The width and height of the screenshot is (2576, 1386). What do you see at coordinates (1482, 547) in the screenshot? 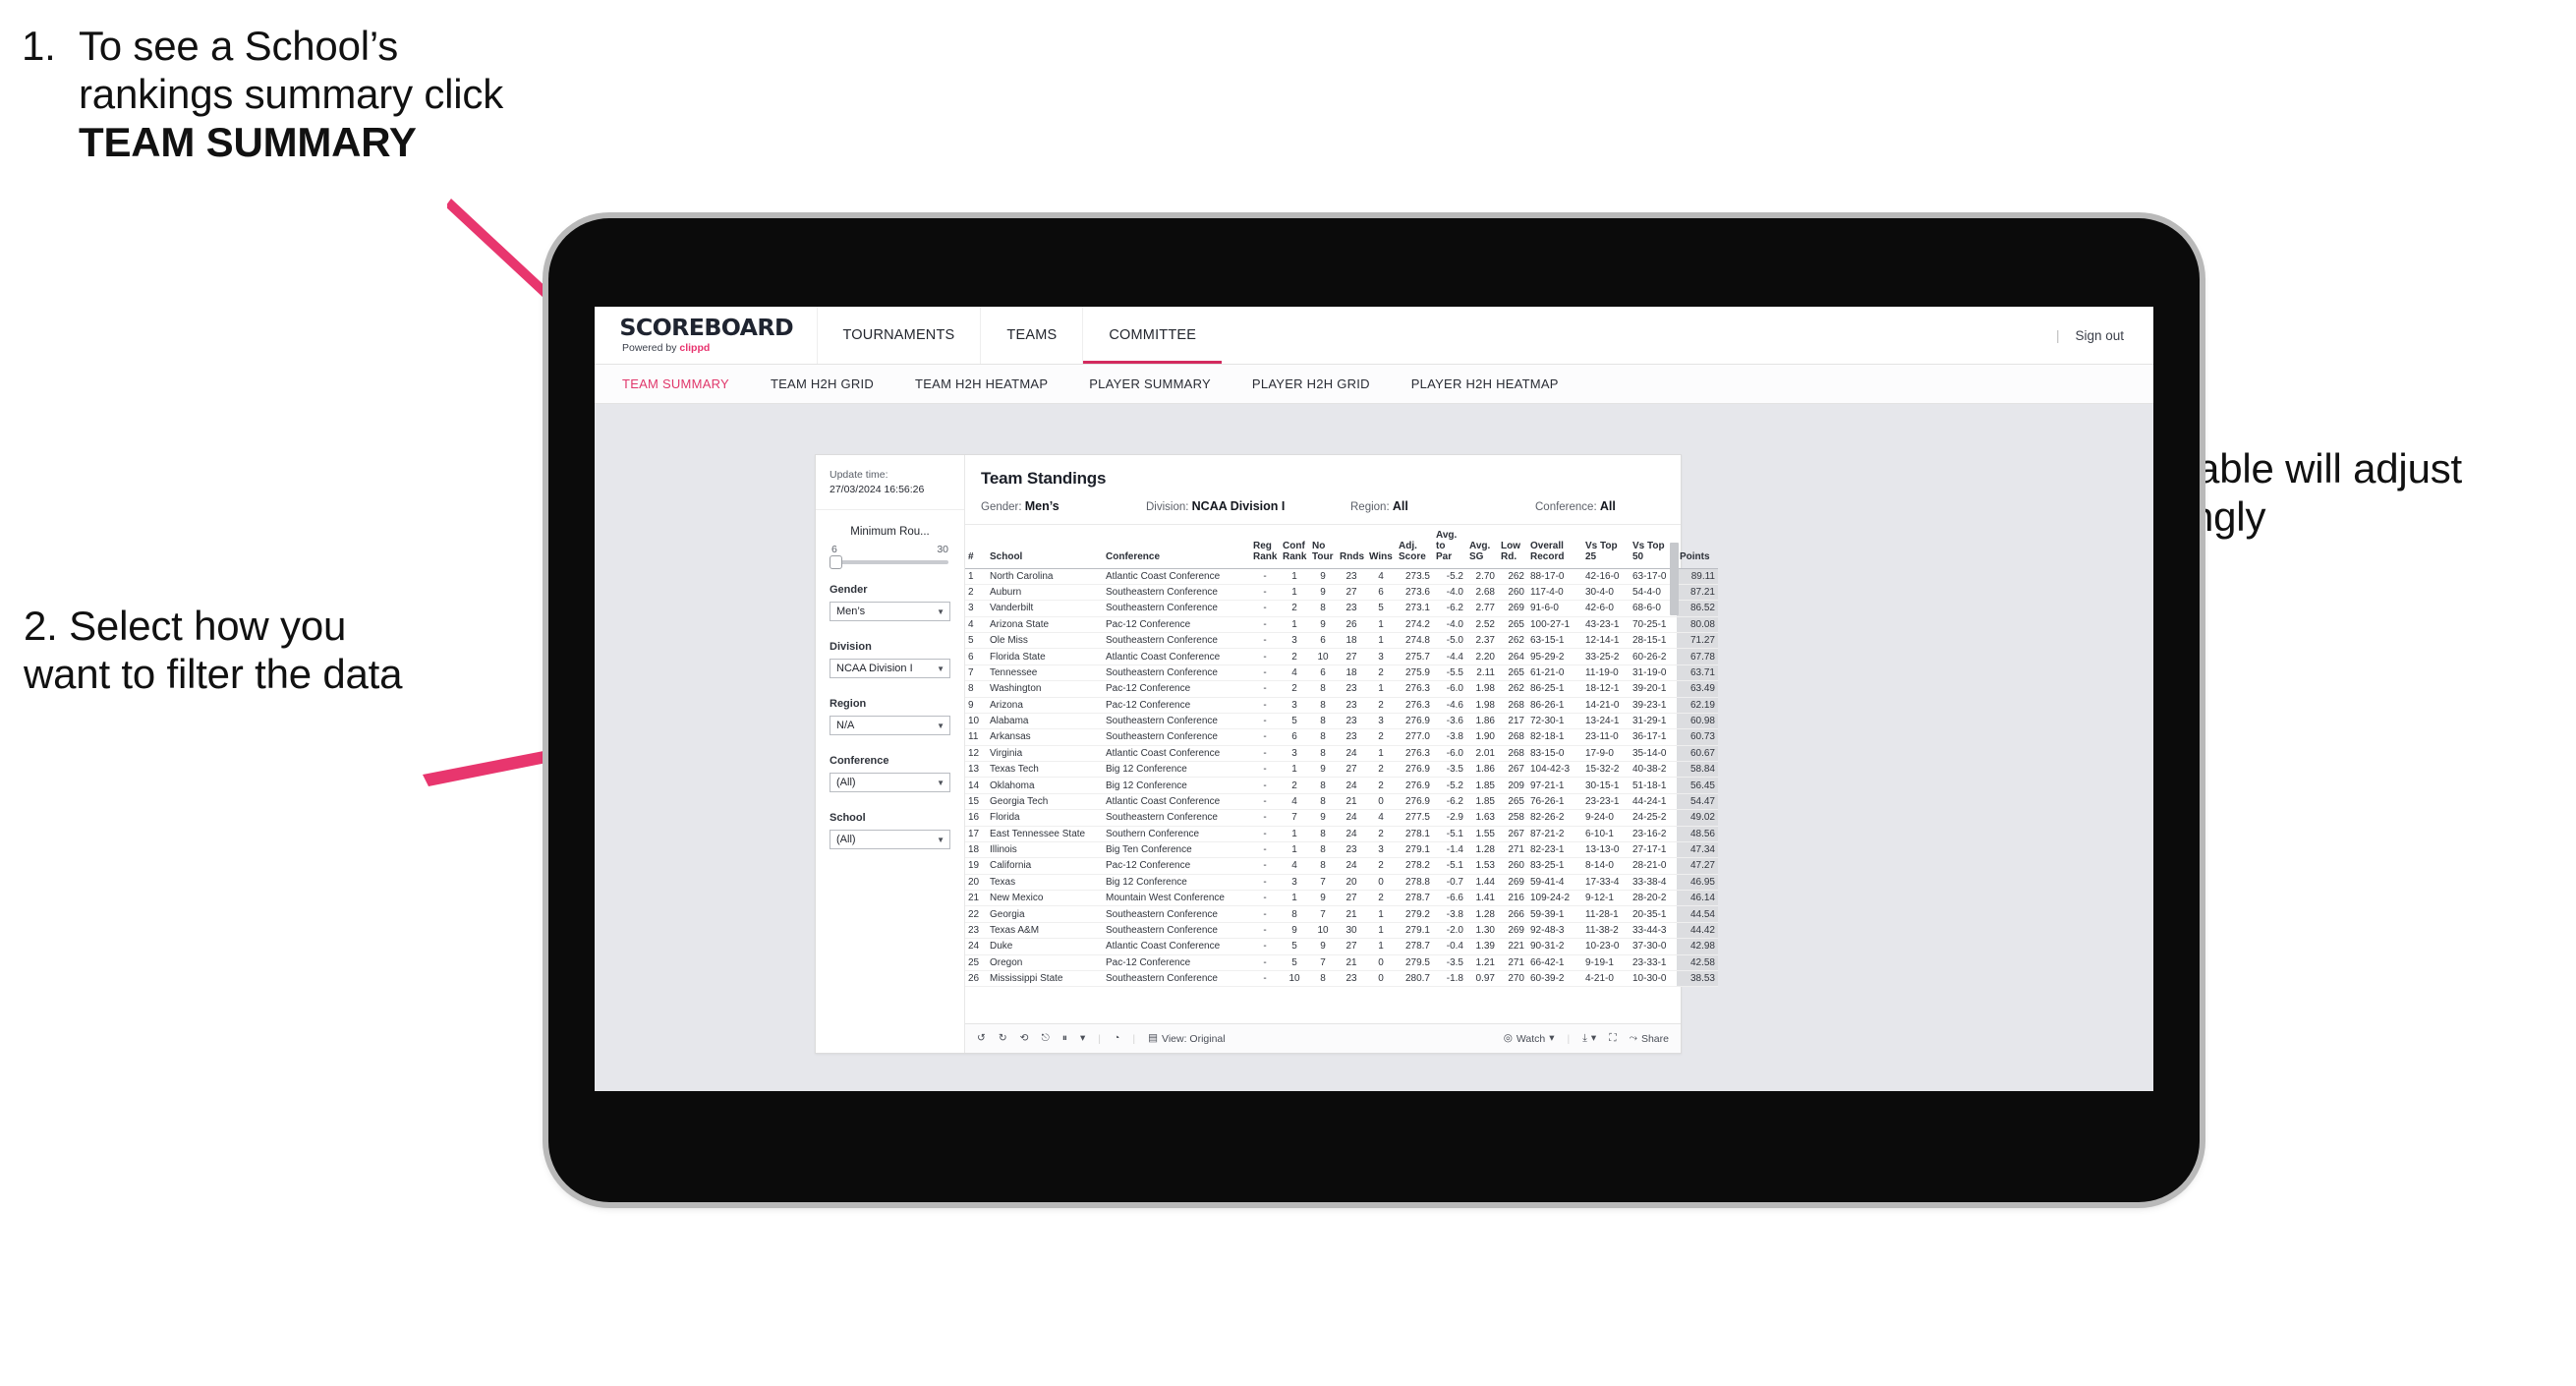
I see `col-avg-sg-header: Avg. SG` at bounding box center [1482, 547].